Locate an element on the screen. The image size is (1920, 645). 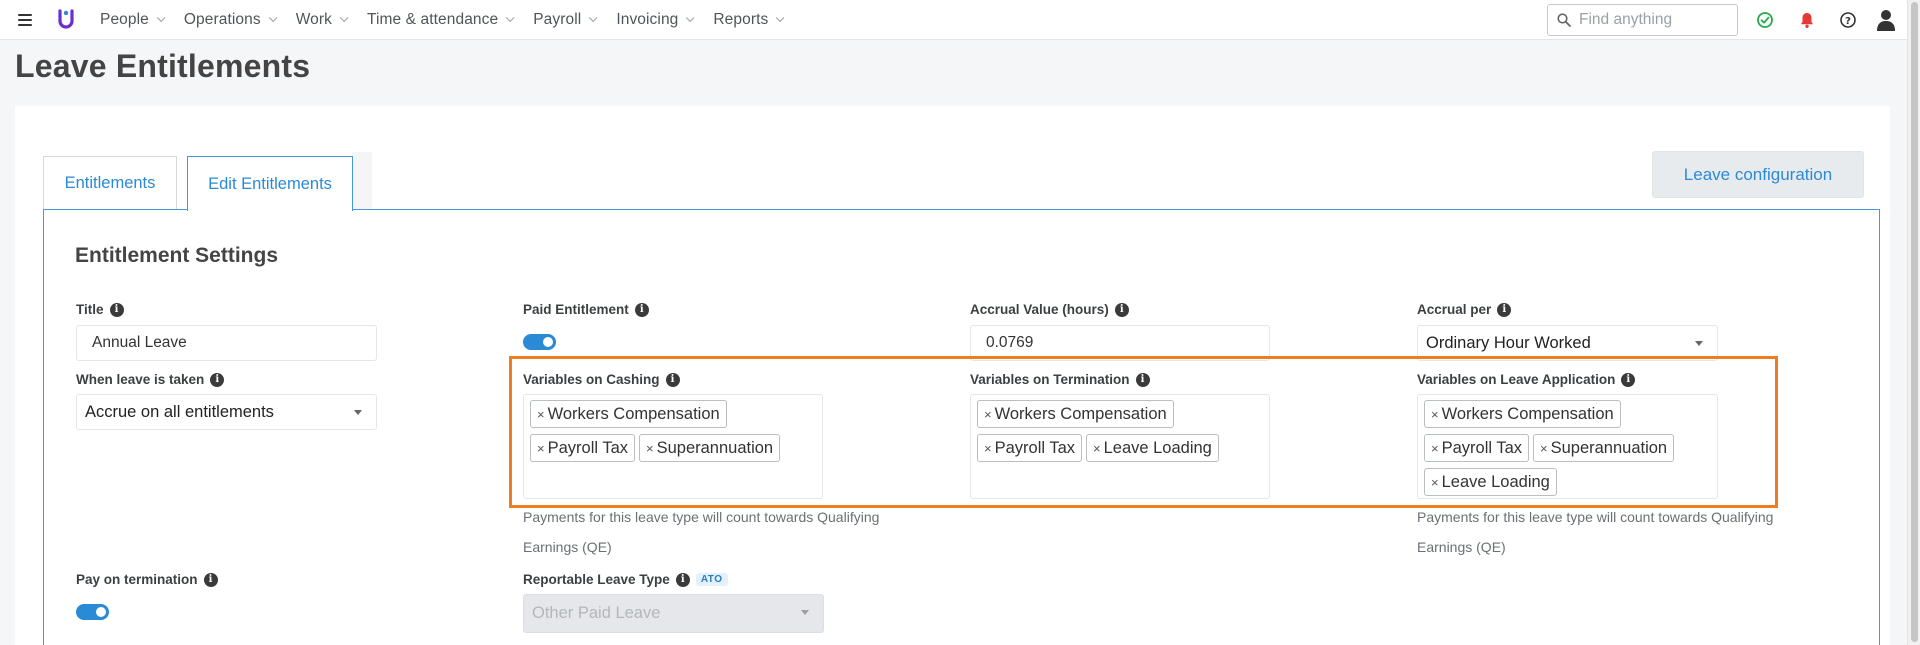
bell-icon is located at coordinates (1807, 20).